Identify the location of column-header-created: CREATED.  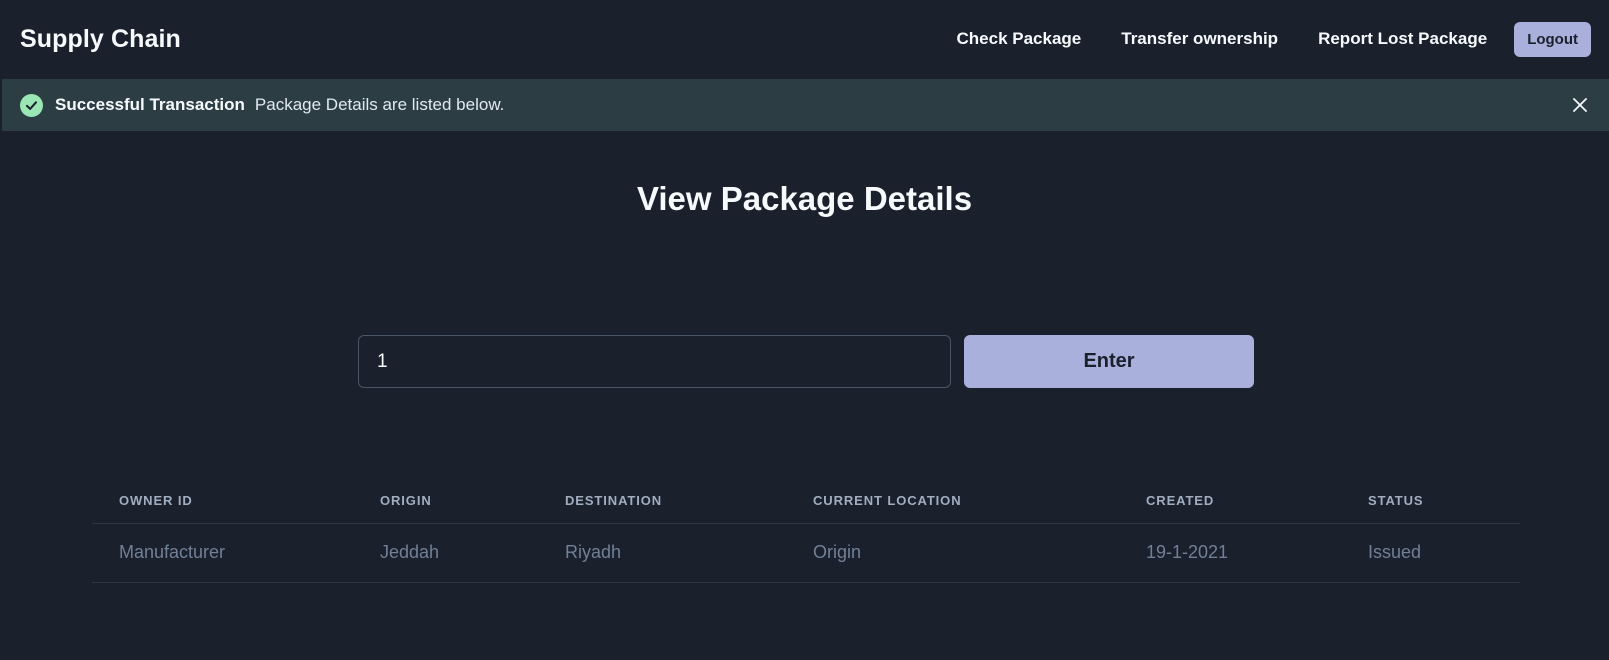
(1230, 501).